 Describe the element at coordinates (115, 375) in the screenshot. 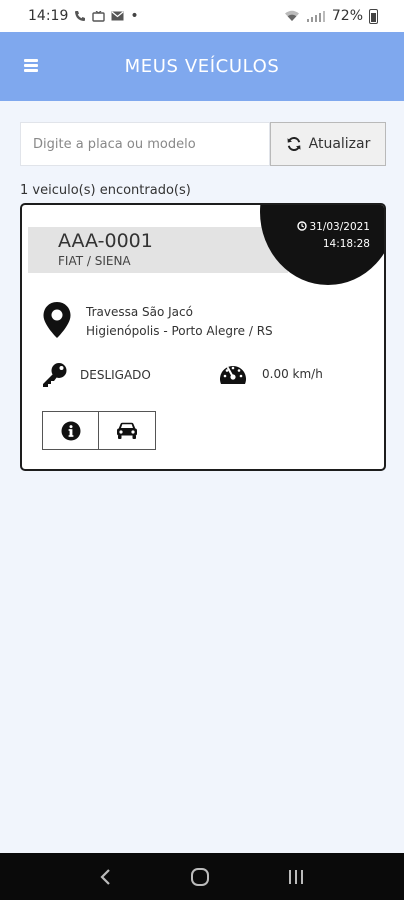

I see `ignition-label: DESLIGADO` at that location.